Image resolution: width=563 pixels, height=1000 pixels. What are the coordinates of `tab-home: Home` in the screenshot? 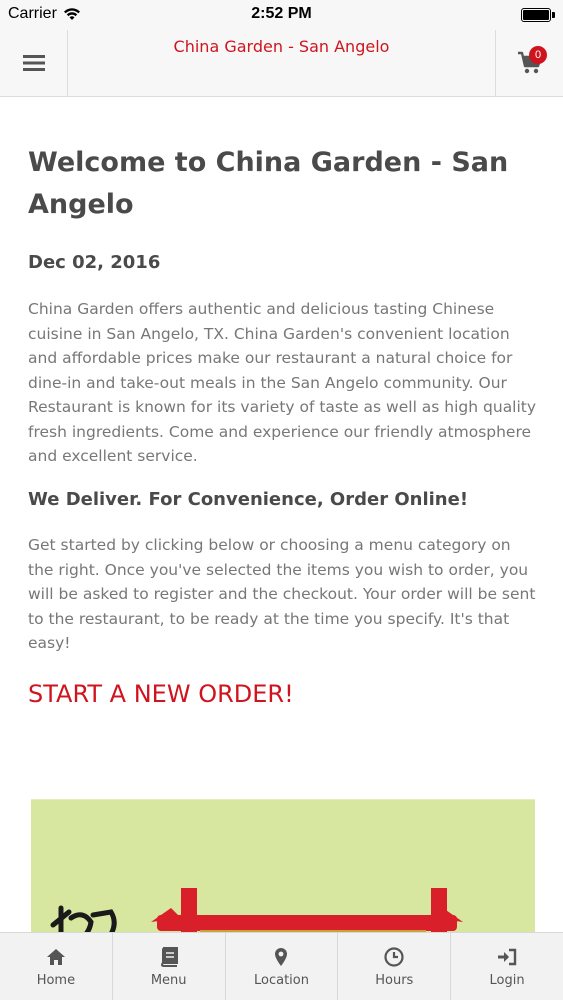 It's located at (56, 966).